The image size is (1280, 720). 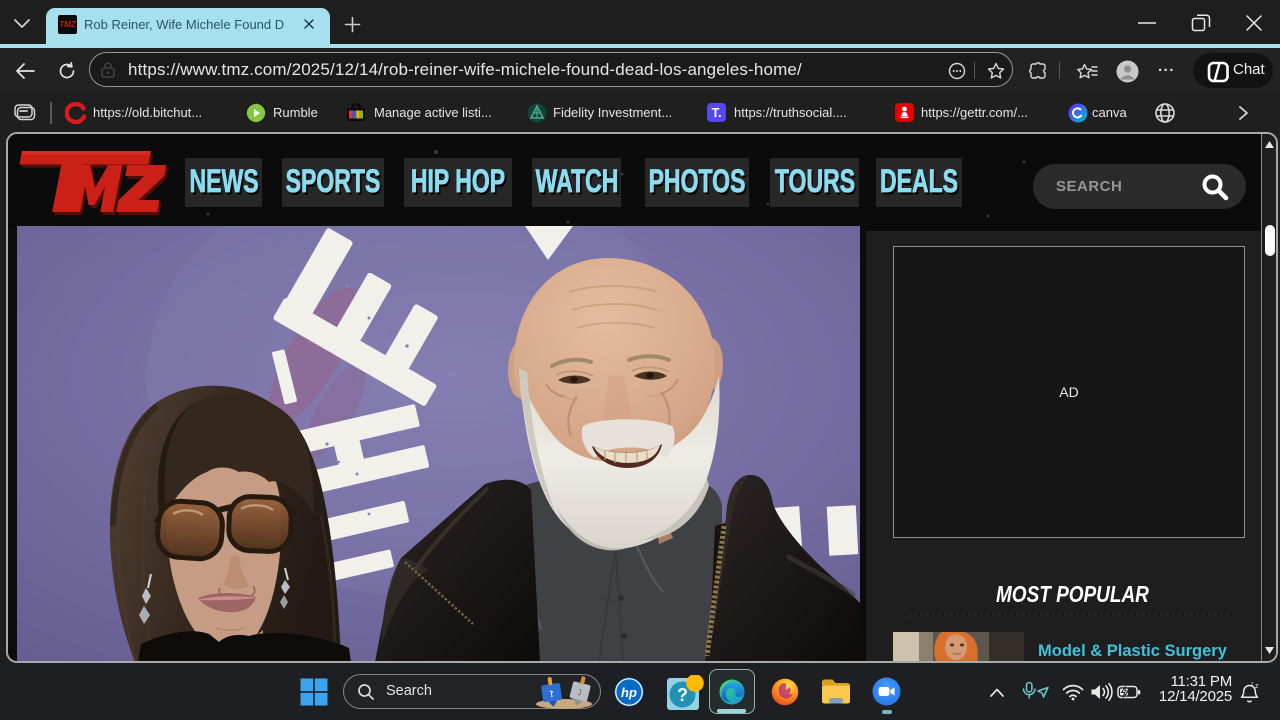 I want to click on svg-text: z, so click(x=1257, y=686).